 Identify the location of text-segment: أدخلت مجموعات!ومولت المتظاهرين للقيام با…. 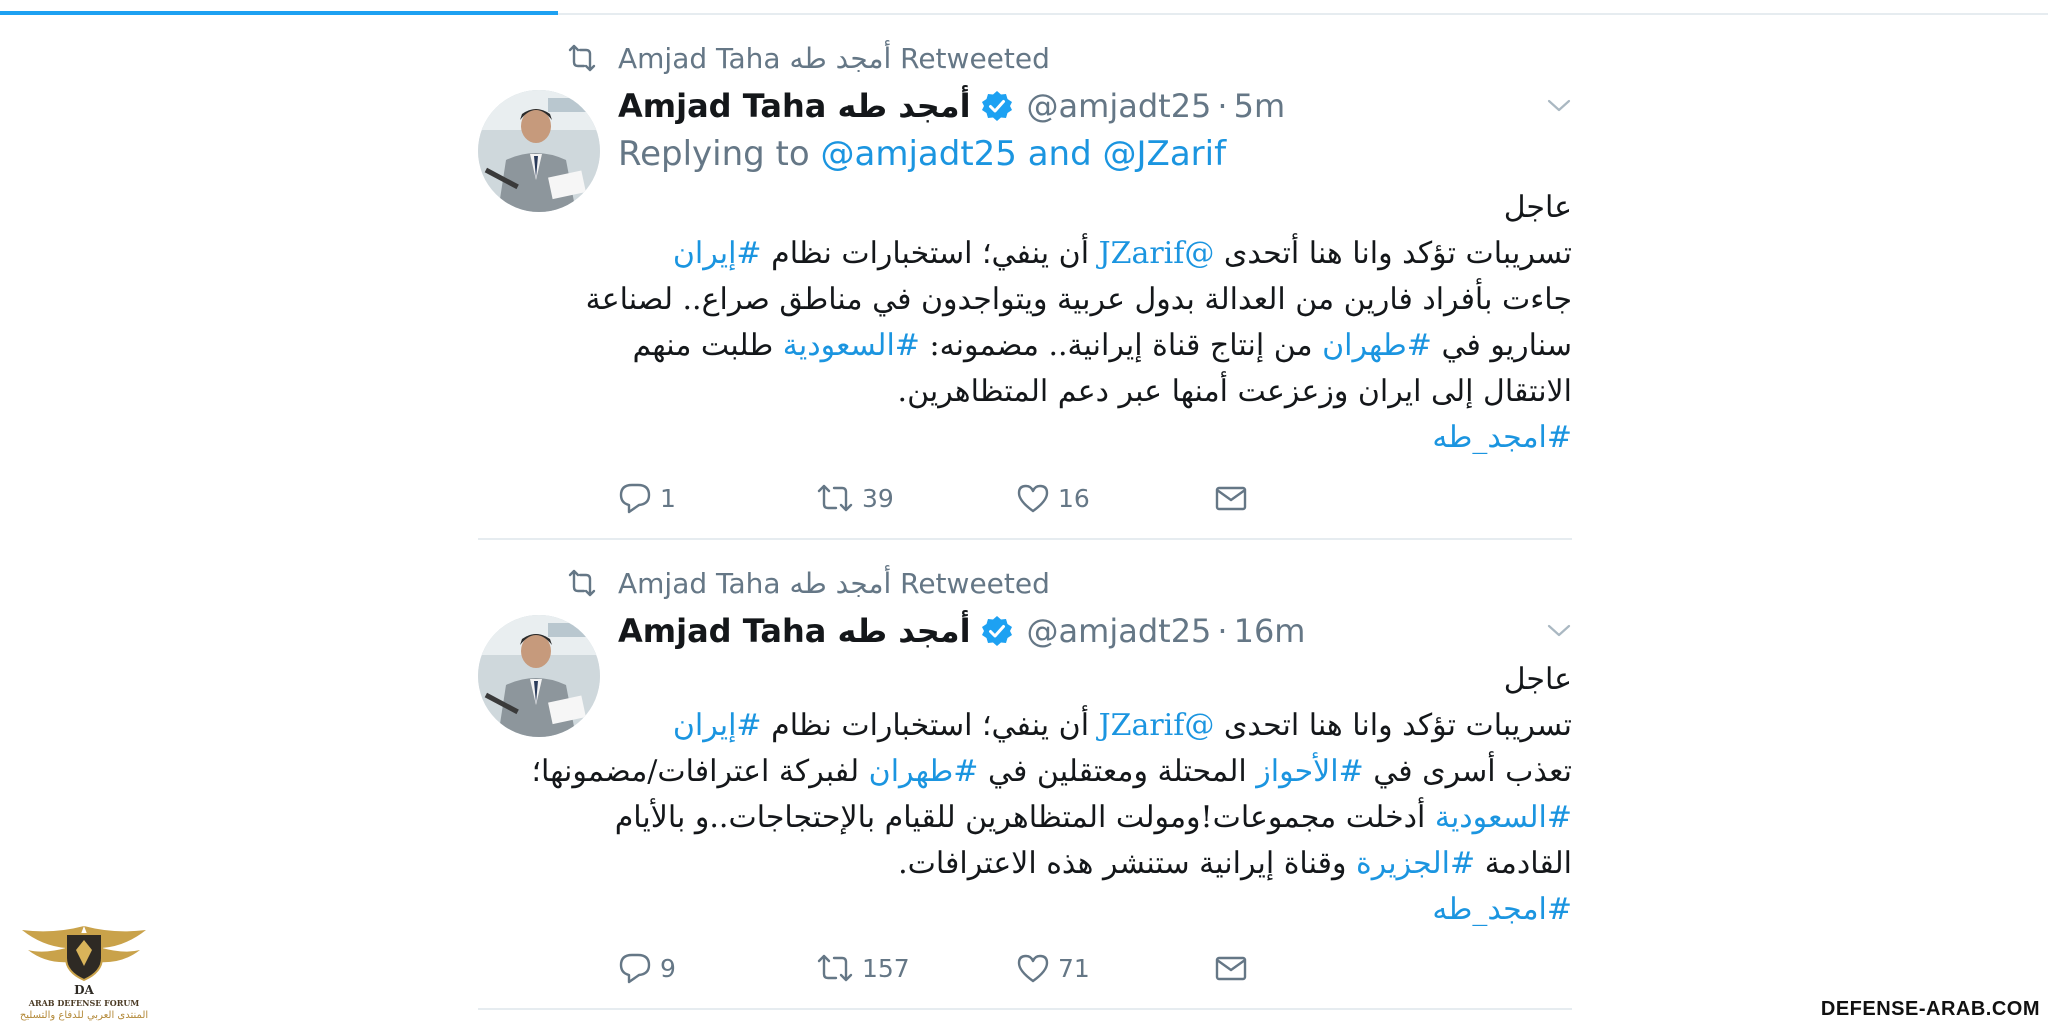
(1024, 817).